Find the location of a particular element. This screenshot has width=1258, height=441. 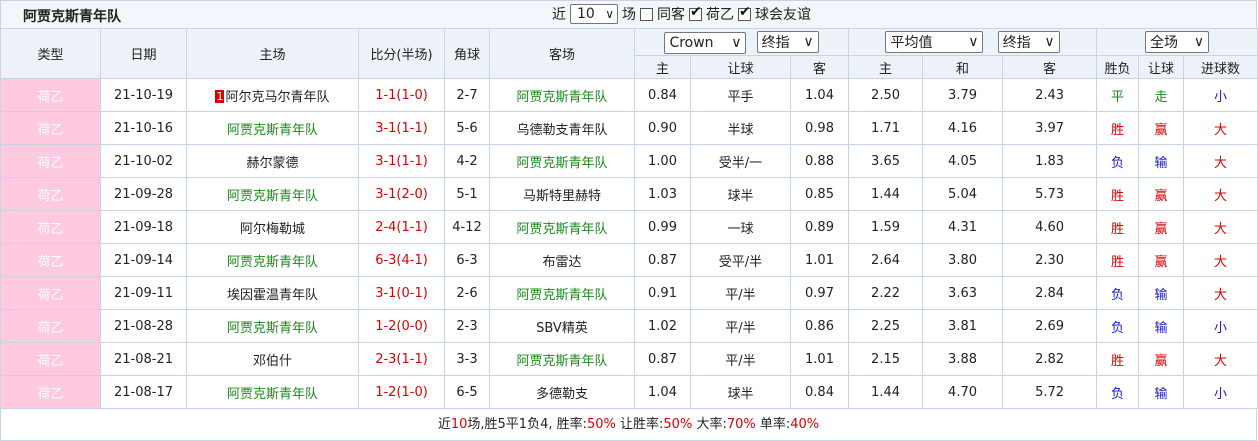

match-score: 1-2(0-0) is located at coordinates (401, 326).